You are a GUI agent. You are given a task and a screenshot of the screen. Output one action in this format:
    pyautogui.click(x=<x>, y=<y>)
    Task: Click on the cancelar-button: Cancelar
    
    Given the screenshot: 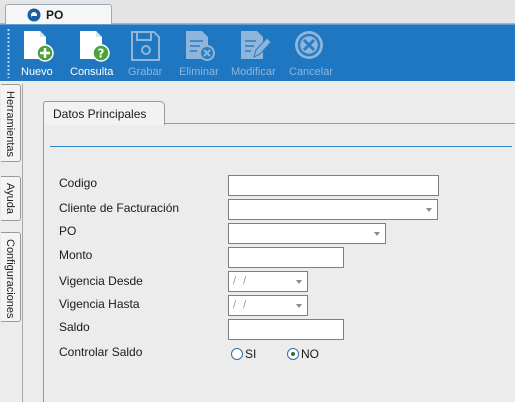 What is the action you would take?
    pyautogui.click(x=311, y=54)
    